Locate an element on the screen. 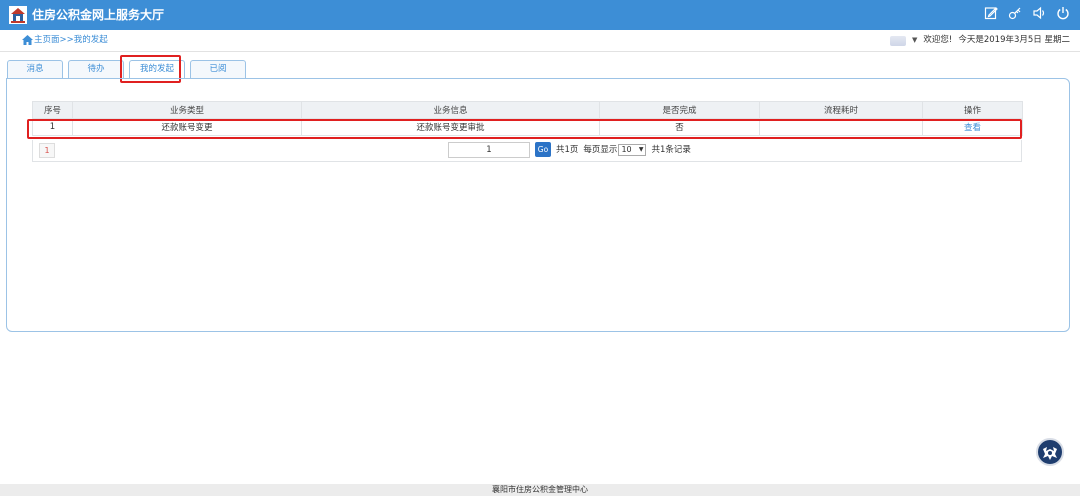 The width and height of the screenshot is (1080, 496). assistant-robot-icon is located at coordinates (1050, 452).